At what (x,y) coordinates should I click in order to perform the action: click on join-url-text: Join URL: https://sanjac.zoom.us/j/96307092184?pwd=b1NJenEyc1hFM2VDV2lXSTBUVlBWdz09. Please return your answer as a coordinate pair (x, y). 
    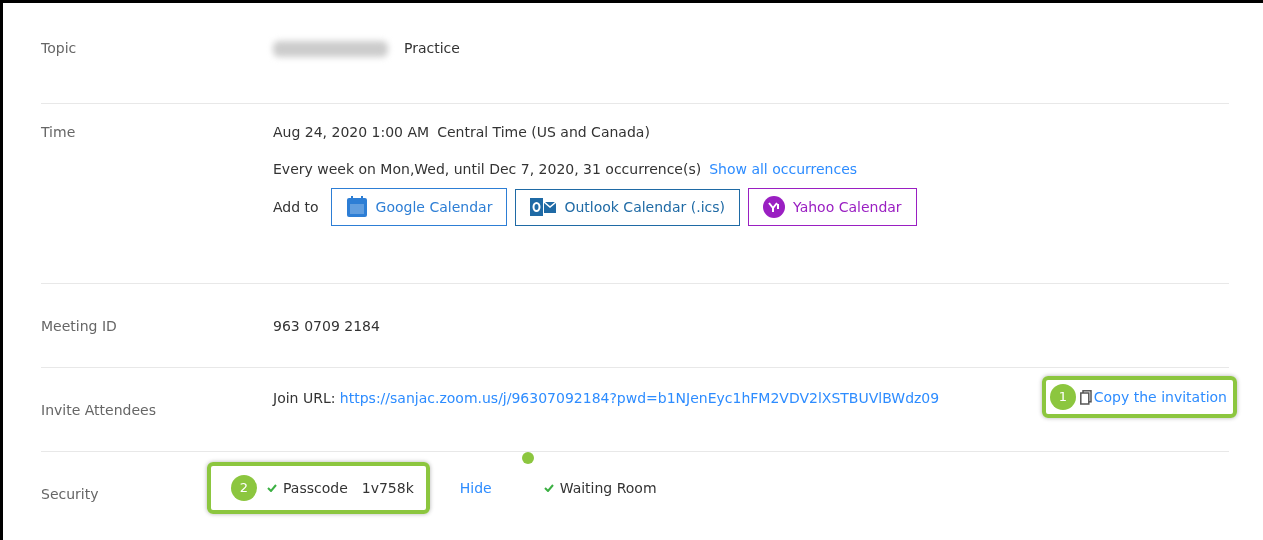
    Looking at the image, I should click on (606, 398).